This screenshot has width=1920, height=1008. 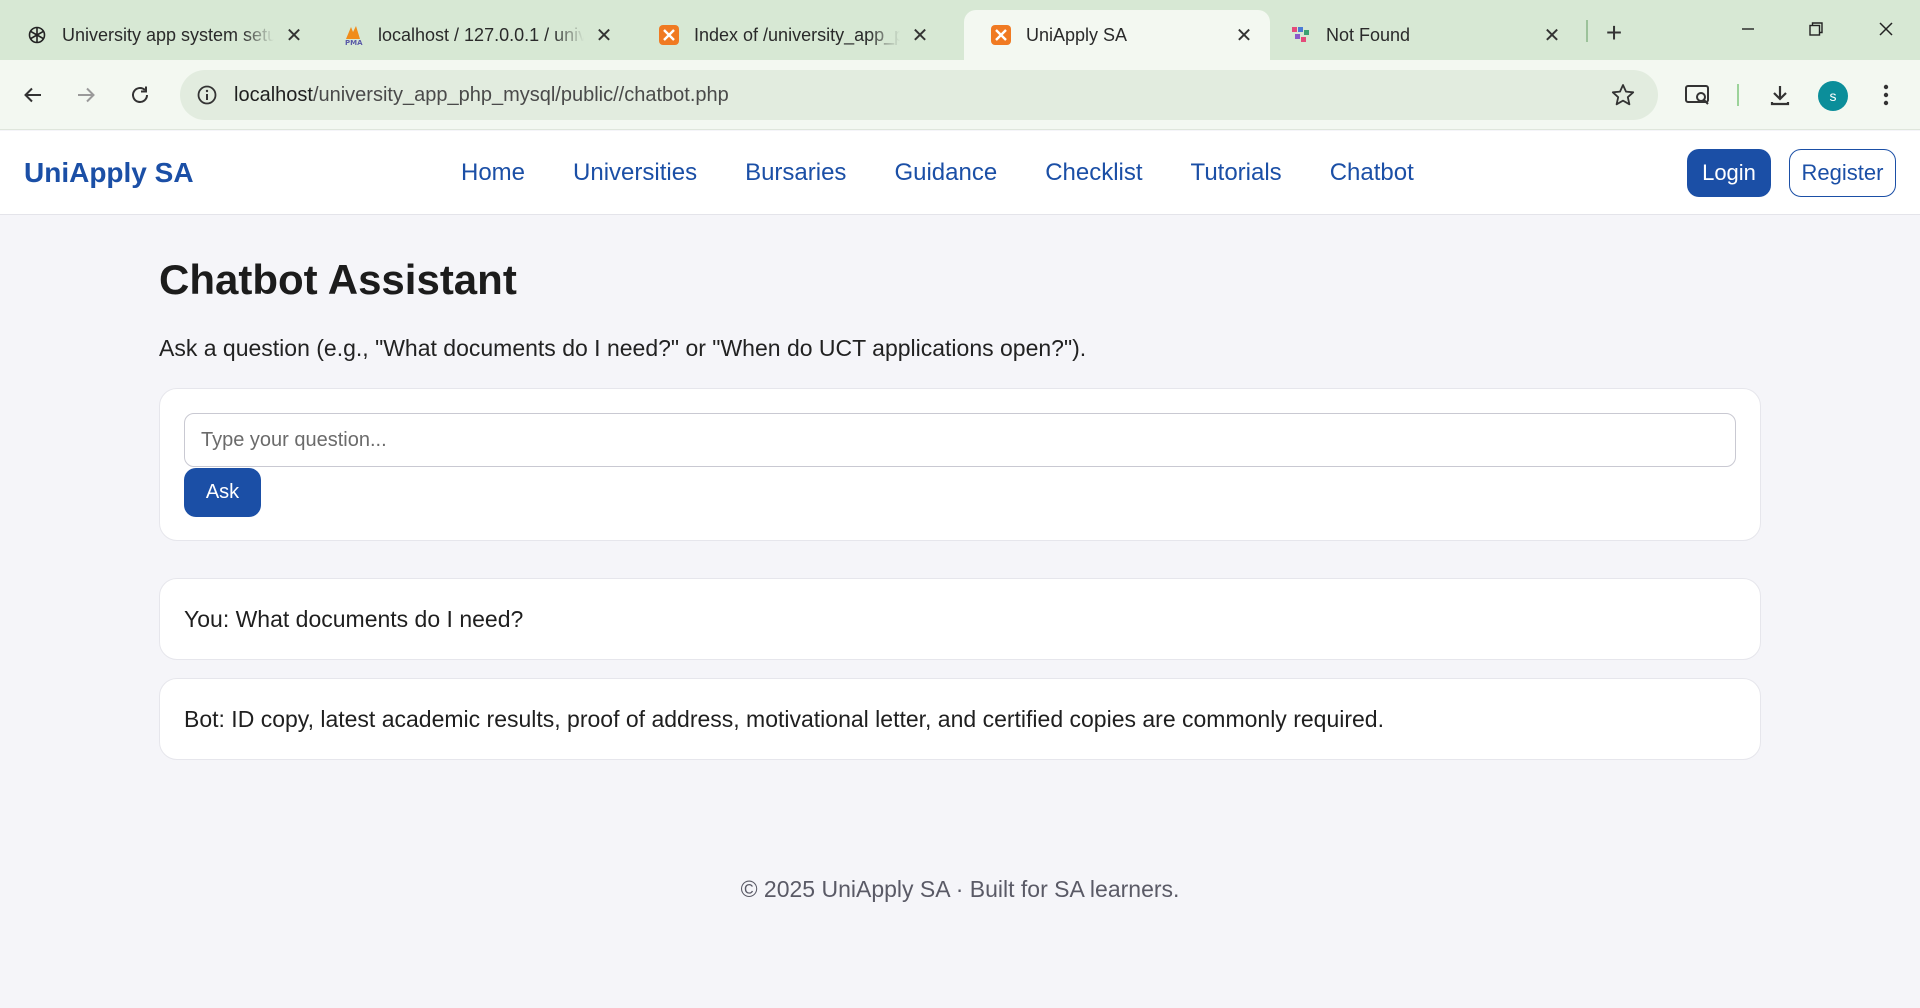 I want to click on reload-icon, so click(x=140, y=95).